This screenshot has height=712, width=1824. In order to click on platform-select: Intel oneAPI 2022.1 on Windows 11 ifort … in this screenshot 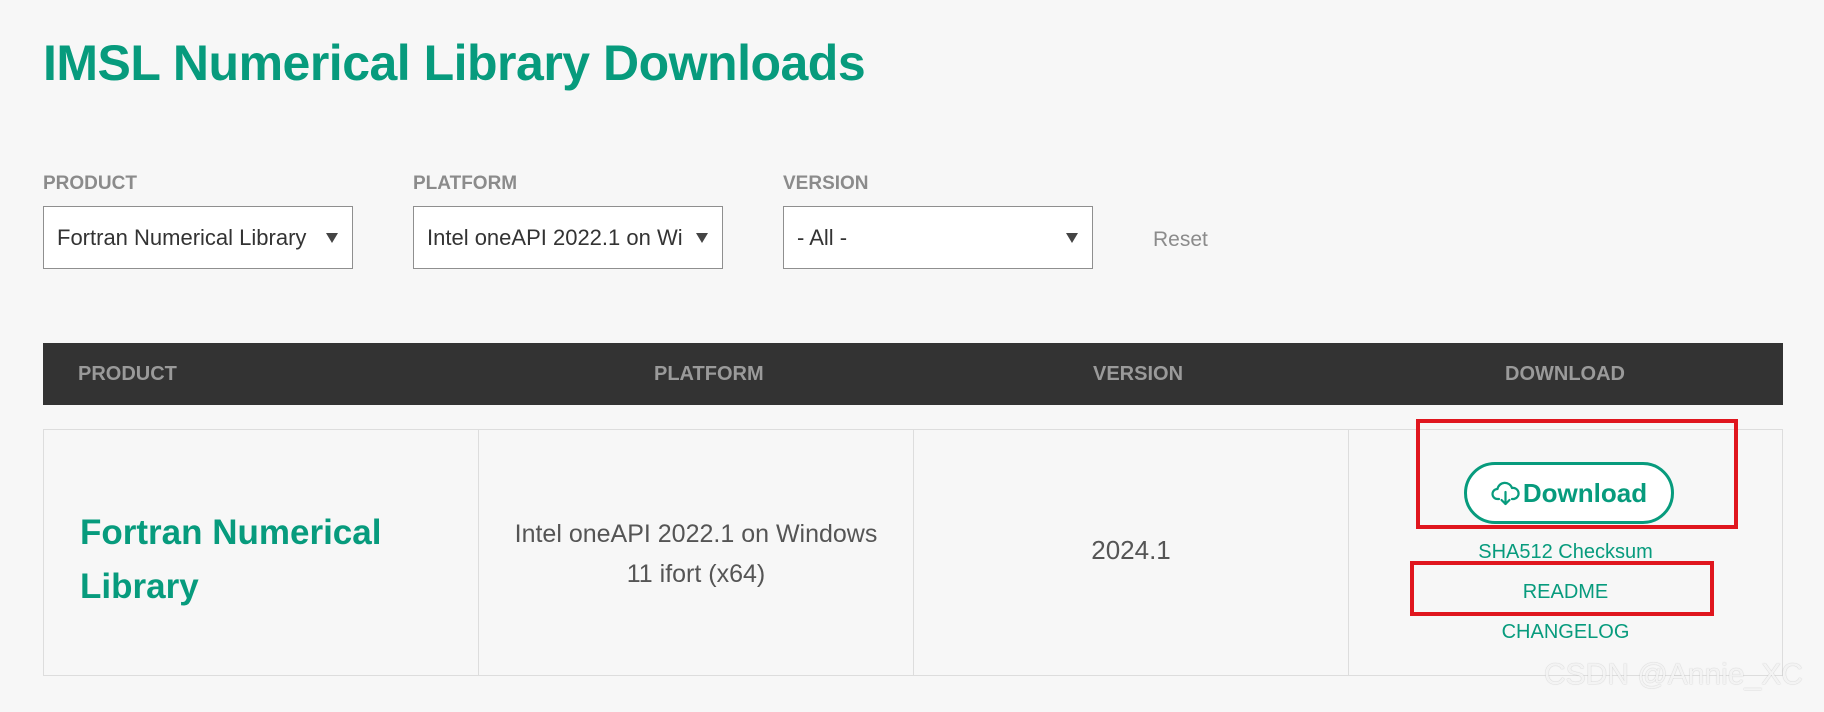, I will do `click(568, 237)`.